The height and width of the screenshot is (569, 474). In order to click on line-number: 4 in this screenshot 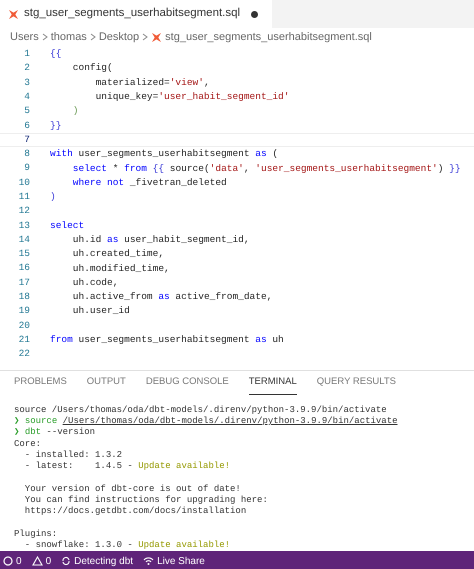, I will do `click(26, 97)`.